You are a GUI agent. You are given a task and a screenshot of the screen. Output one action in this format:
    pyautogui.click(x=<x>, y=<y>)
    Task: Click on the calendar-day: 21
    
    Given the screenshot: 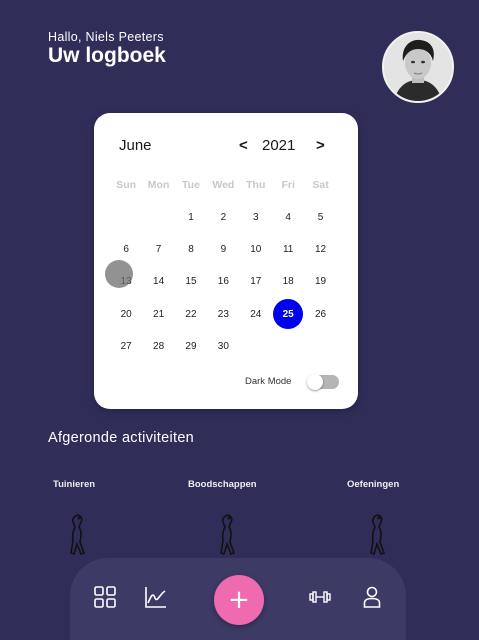 What is the action you would take?
    pyautogui.click(x=158, y=314)
    